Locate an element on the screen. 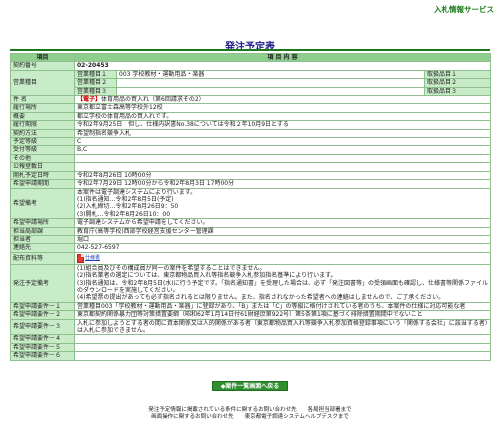 Image resolution: width=500 pixels, height=433 pixels. other-label: その他 is located at coordinates (42, 158).